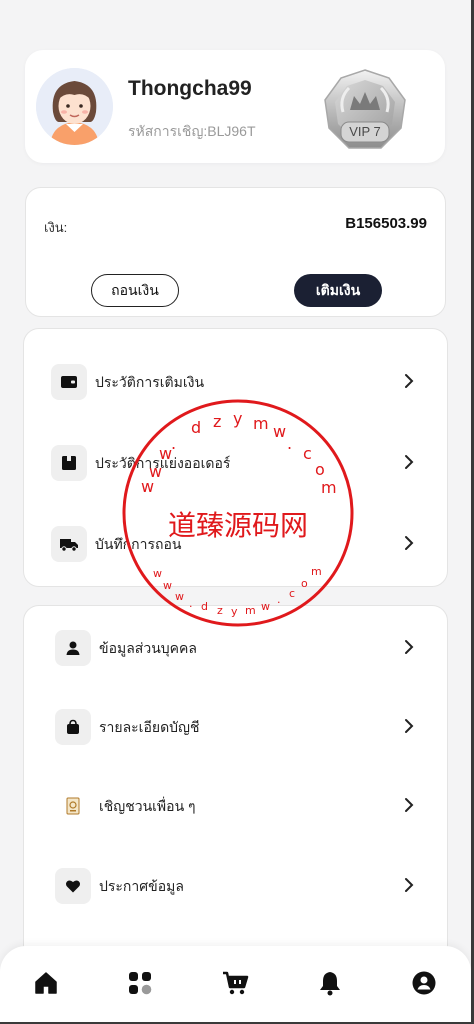 This screenshot has height=1024, width=474. I want to click on menu-item-withdraw-history: บันทึกการถอน, so click(235, 543).